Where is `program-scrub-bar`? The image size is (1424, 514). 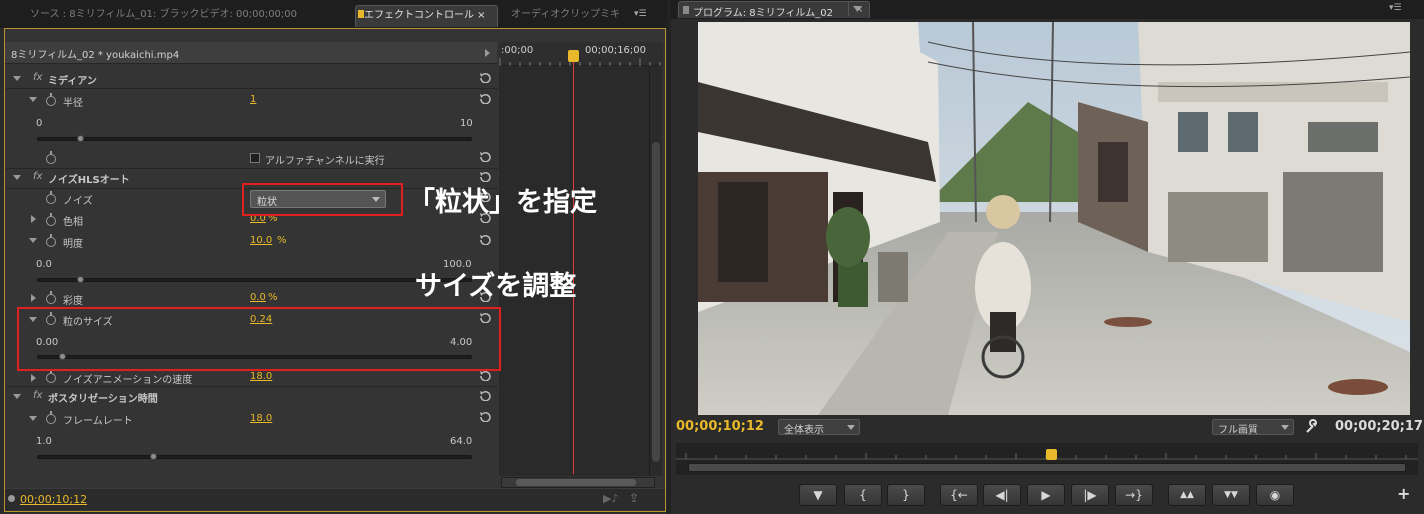 program-scrub-bar is located at coordinates (1047, 459).